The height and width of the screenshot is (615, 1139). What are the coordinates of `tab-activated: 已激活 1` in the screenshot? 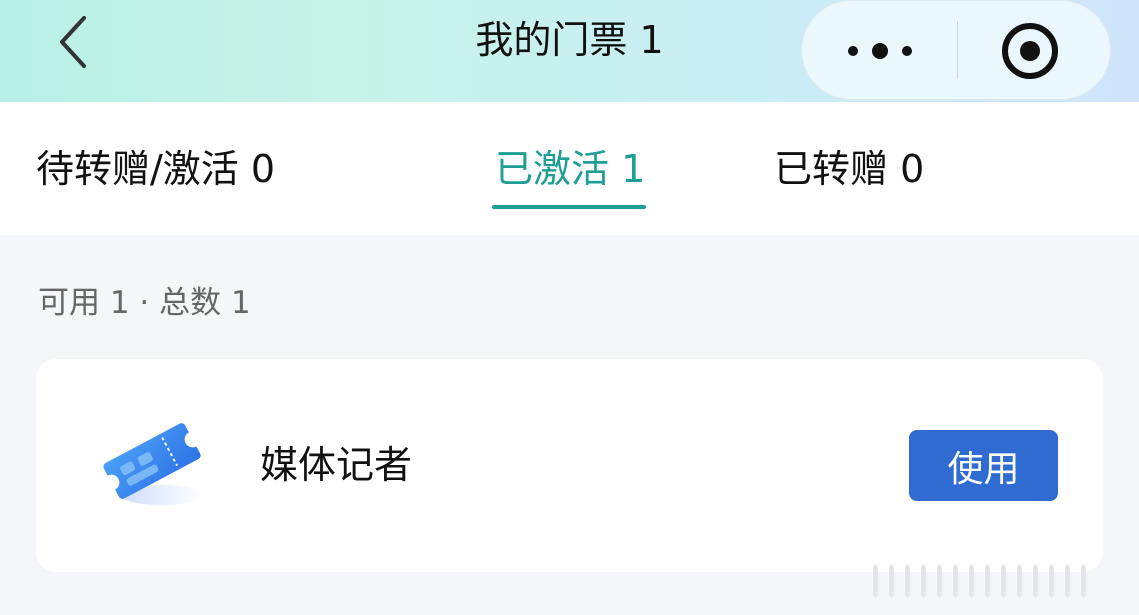 It's located at (570, 170).